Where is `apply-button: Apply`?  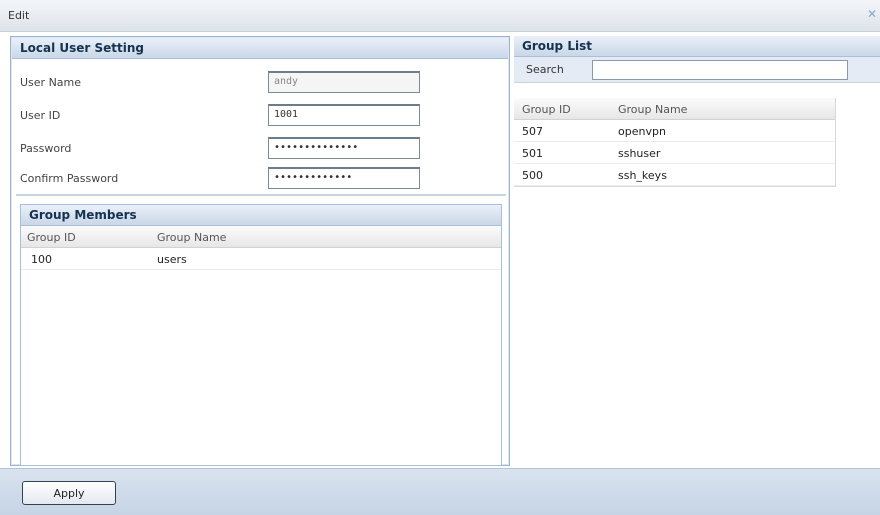 apply-button: Apply is located at coordinates (69, 493).